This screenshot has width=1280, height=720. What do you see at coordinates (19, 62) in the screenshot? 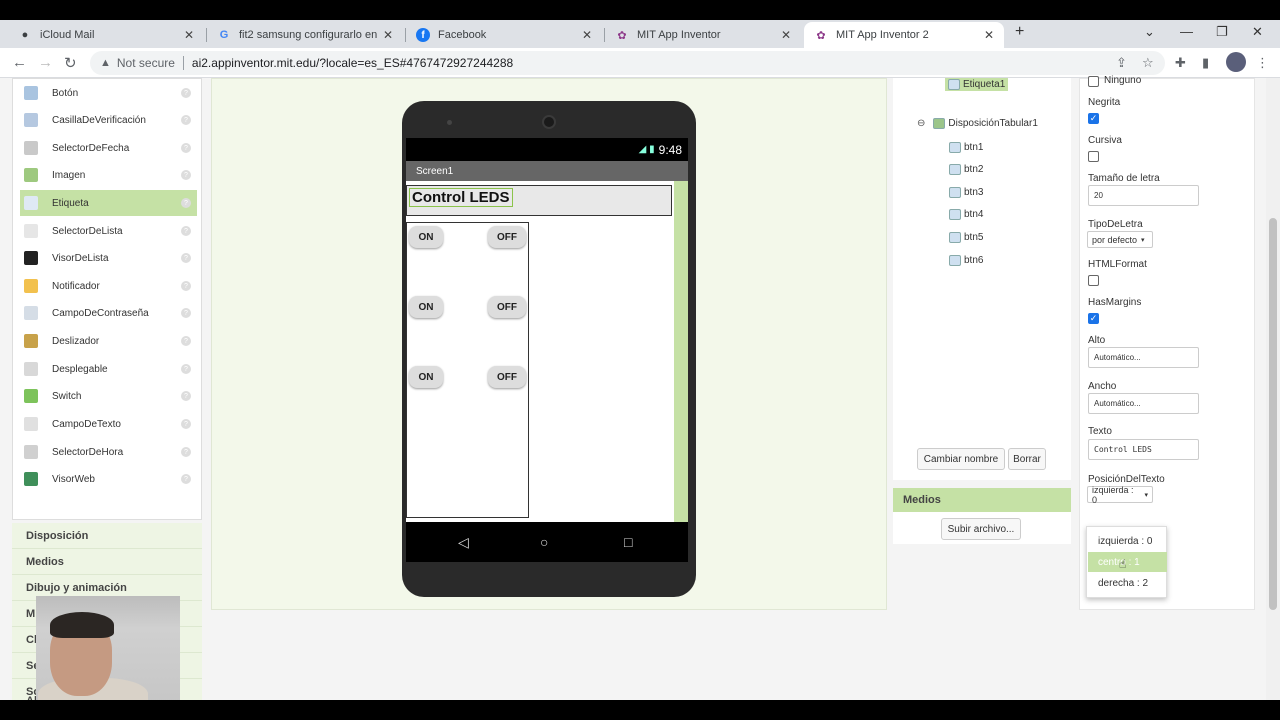
I see `back-icon: ←` at bounding box center [19, 62].